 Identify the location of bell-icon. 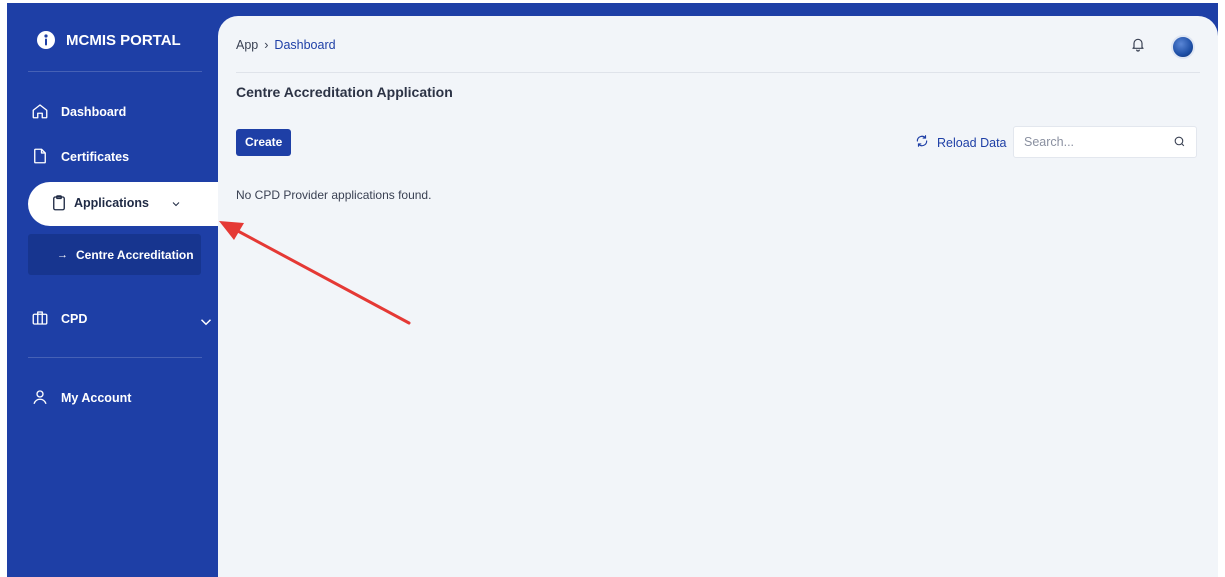
(1138, 46).